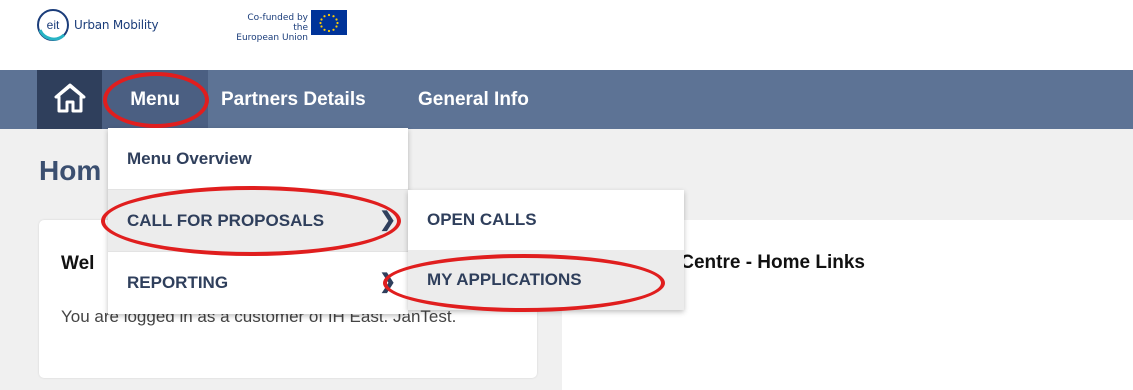  Describe the element at coordinates (524, 283) in the screenshot. I see `annotation-circle-my-applications` at that location.